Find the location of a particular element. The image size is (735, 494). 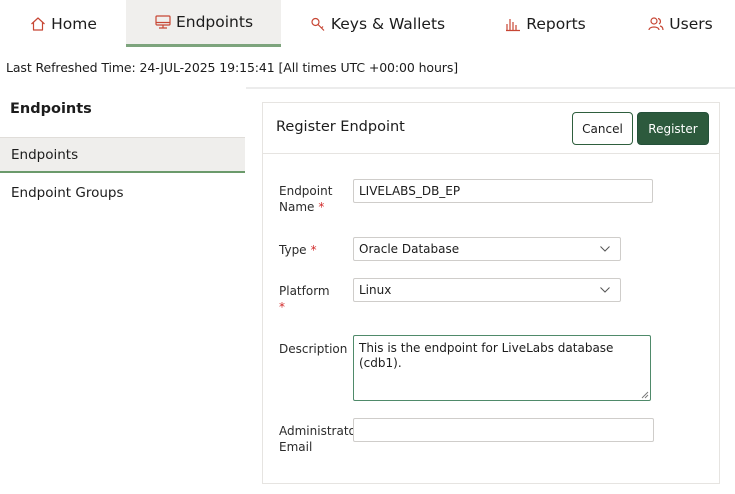

platform-label: Platform * is located at coordinates (304, 299).